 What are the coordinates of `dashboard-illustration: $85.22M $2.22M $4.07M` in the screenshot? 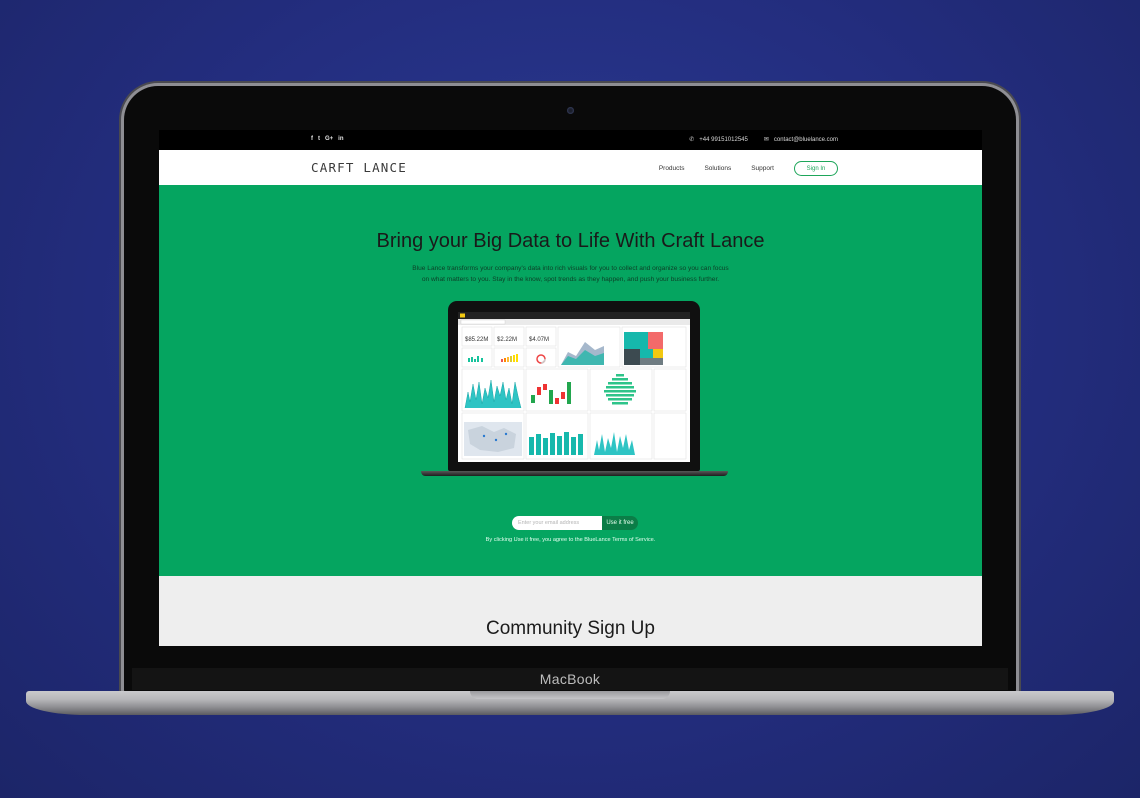 It's located at (574, 386).